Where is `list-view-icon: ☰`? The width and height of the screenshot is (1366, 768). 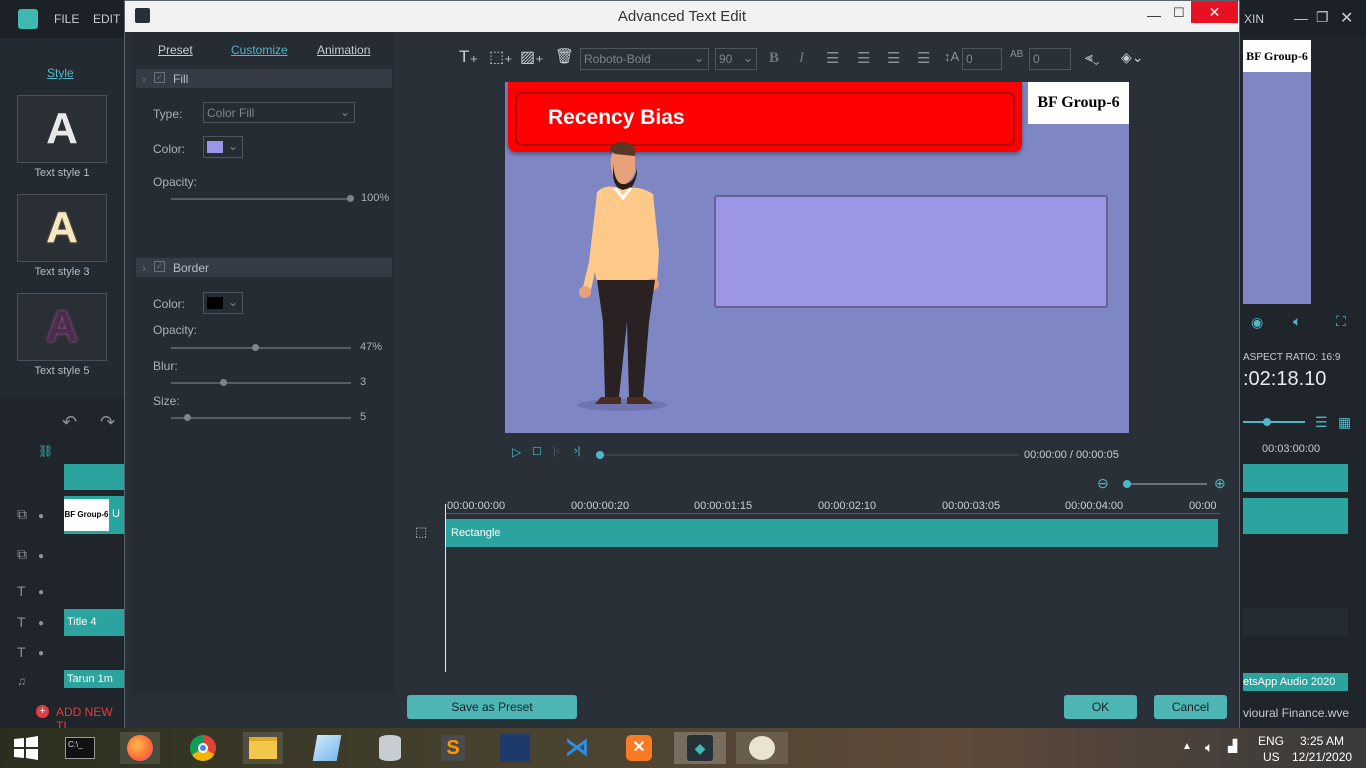
list-view-icon: ☰ is located at coordinates (1321, 422).